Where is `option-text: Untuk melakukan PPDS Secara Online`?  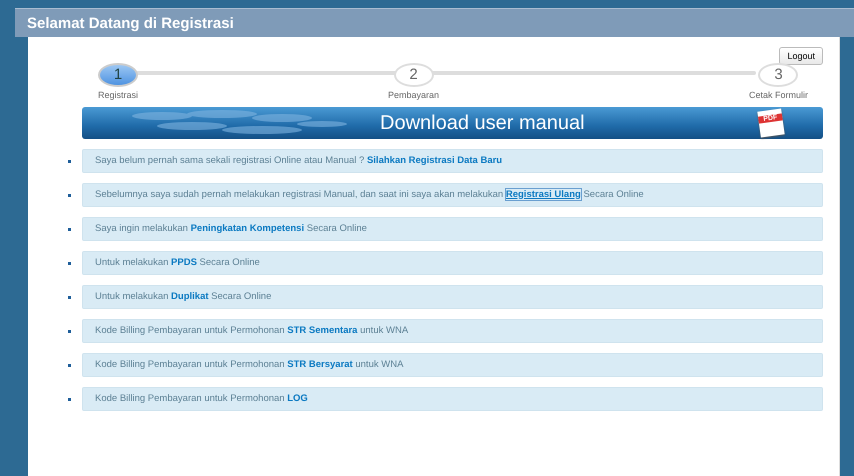
option-text: Untuk melakukan PPDS Secara Online is located at coordinates (177, 263).